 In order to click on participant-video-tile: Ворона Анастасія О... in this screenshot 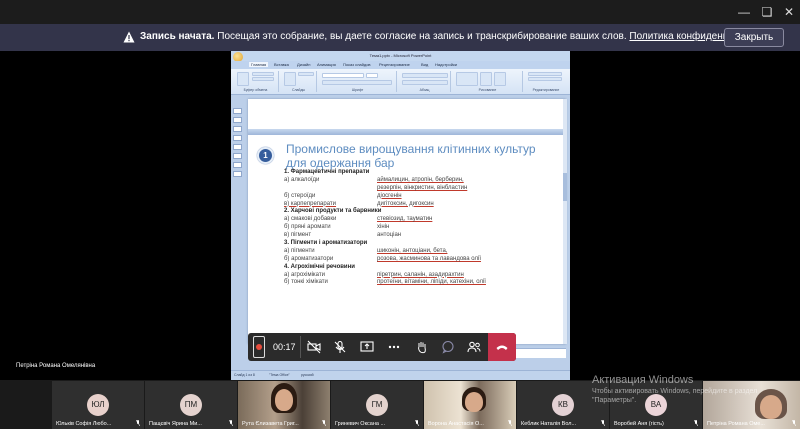, I will do `click(470, 405)`.